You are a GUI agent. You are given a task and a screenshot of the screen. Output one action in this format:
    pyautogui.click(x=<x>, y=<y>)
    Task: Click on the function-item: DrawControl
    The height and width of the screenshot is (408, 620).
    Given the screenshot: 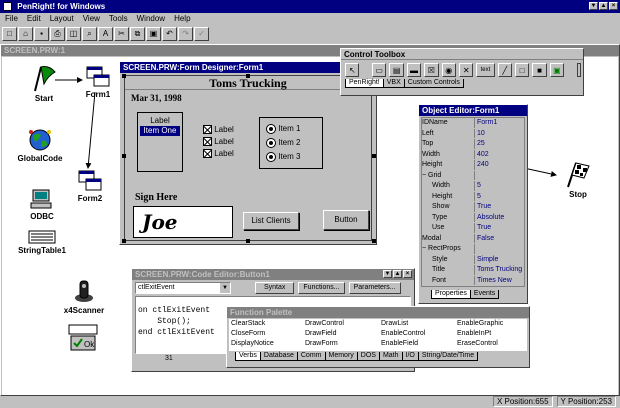 What is the action you would take?
    pyautogui.click(x=343, y=324)
    